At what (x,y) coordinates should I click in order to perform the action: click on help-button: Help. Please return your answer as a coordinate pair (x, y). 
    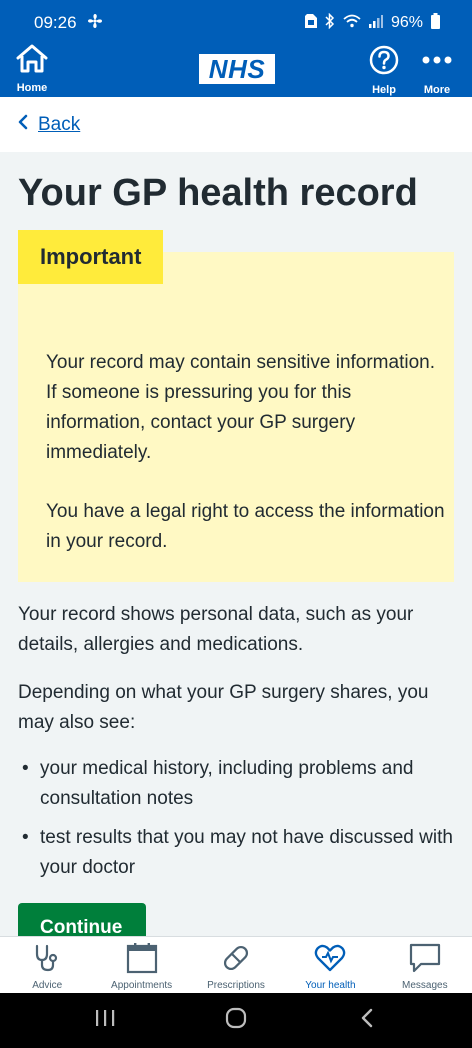
    Looking at the image, I should click on (384, 70).